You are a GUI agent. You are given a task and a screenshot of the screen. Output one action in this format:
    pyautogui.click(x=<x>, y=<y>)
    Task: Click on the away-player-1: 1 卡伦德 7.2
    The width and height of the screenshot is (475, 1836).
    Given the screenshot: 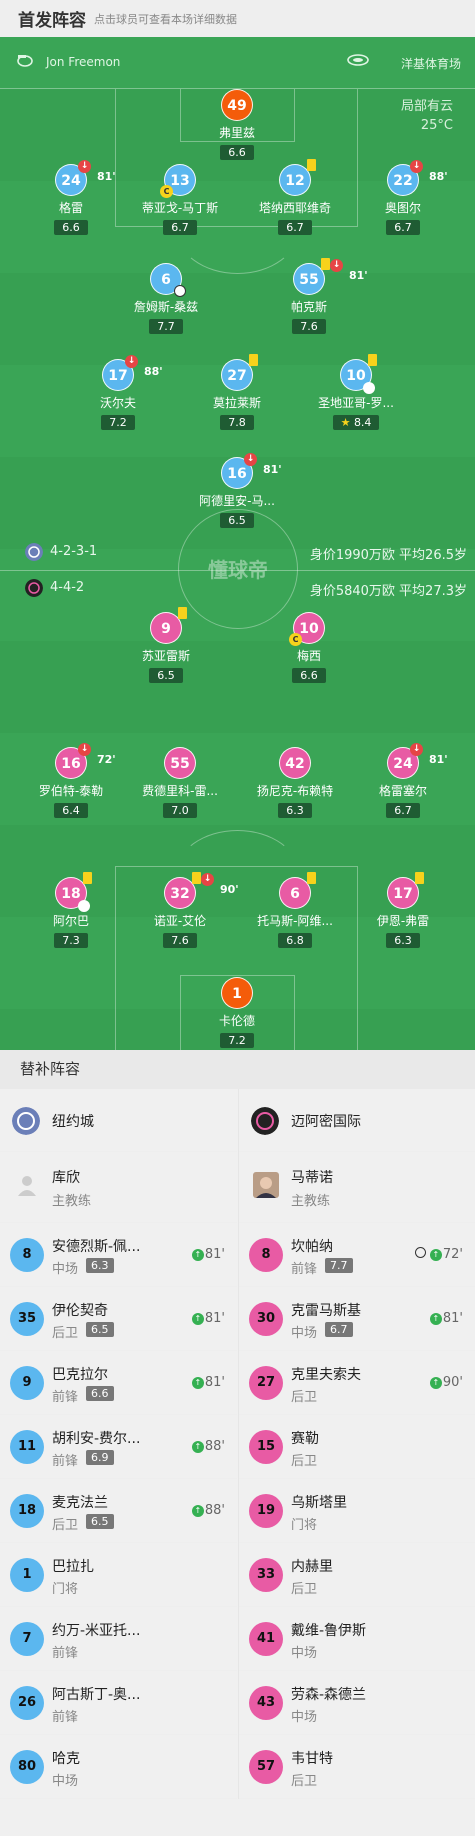 What is the action you would take?
    pyautogui.click(x=237, y=1012)
    